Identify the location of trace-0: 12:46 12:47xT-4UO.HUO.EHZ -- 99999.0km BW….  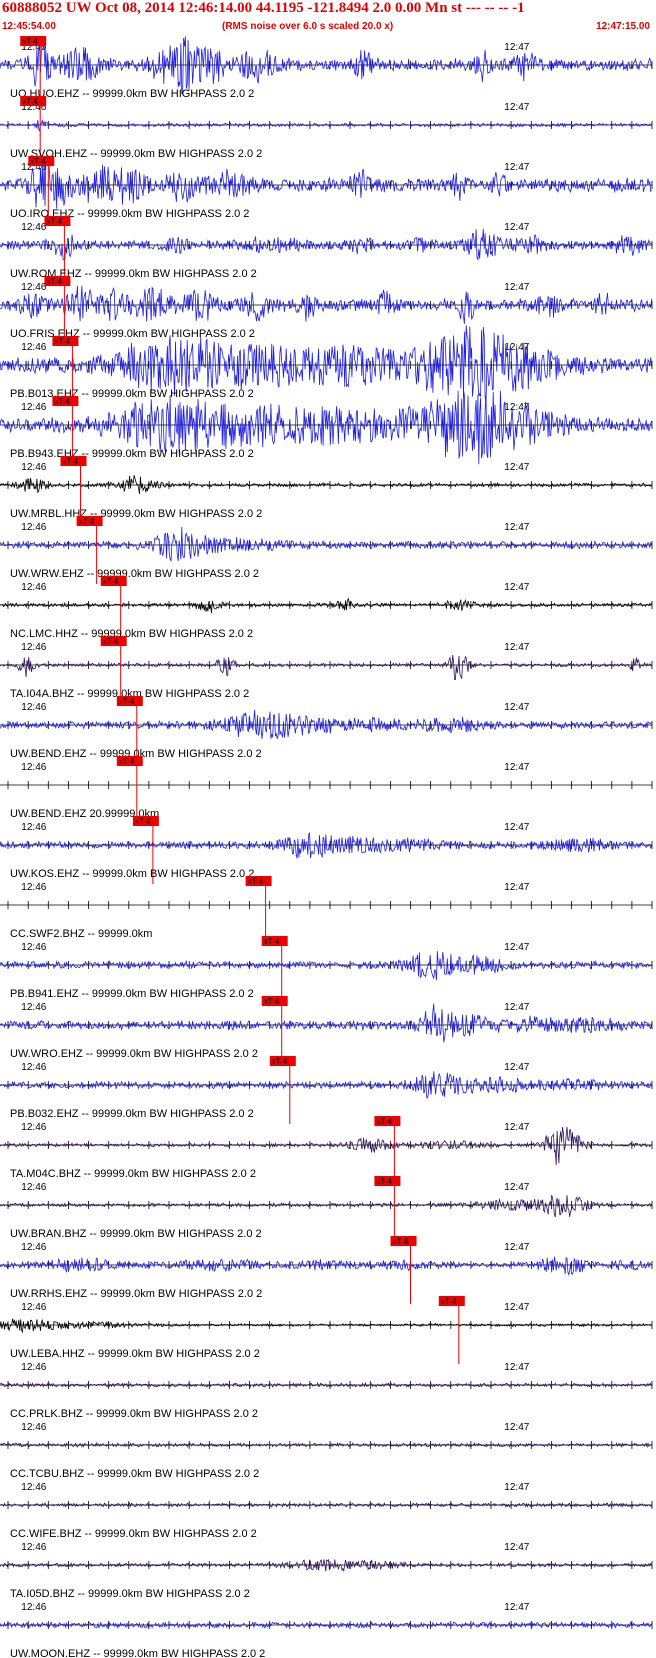
(326, 70).